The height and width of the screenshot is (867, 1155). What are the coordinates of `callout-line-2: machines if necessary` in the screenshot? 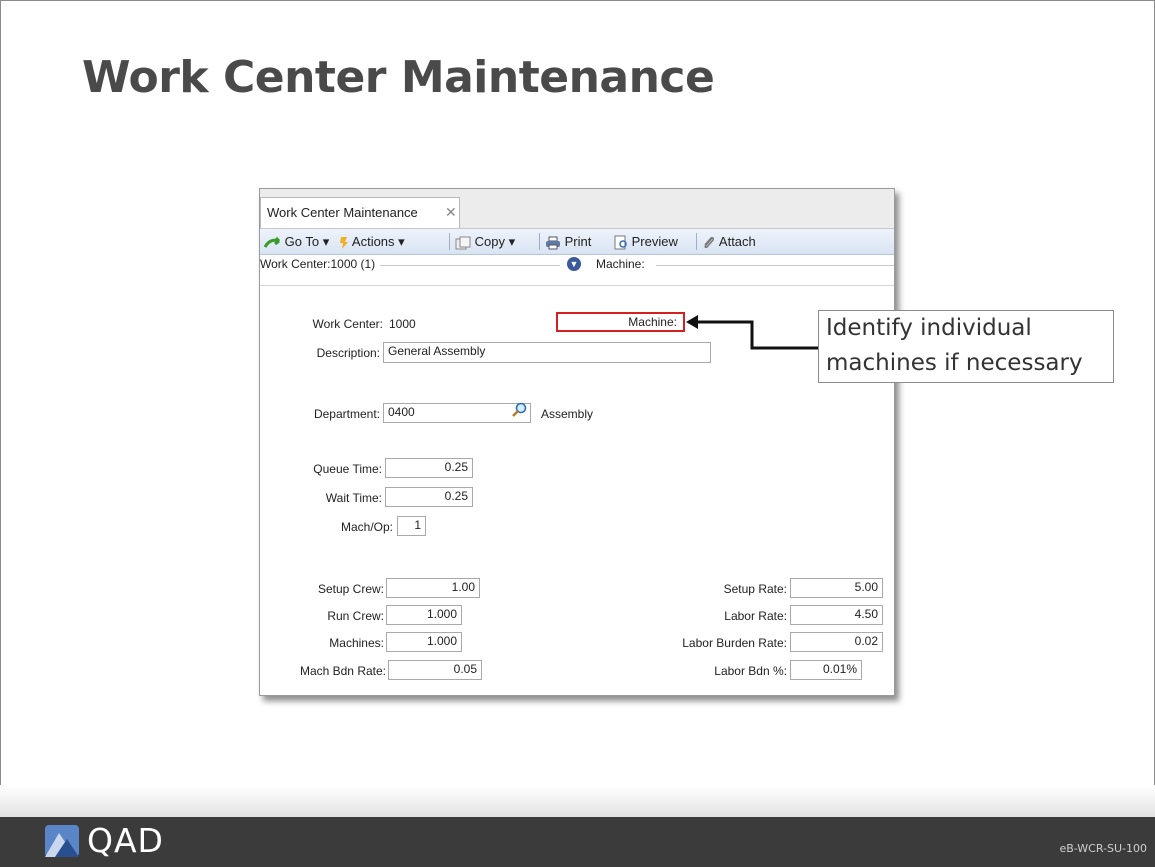 It's located at (954, 363).